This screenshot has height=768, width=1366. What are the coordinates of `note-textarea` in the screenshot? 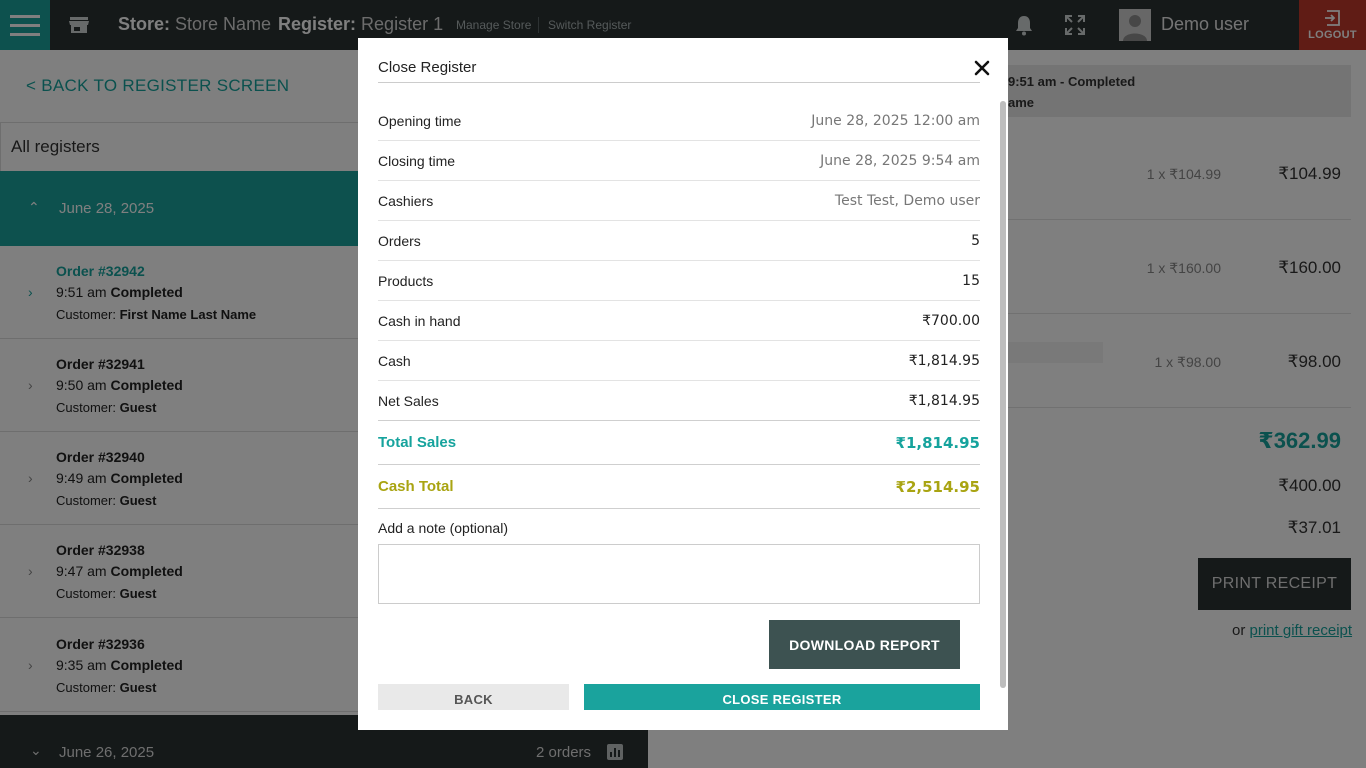 It's located at (679, 574).